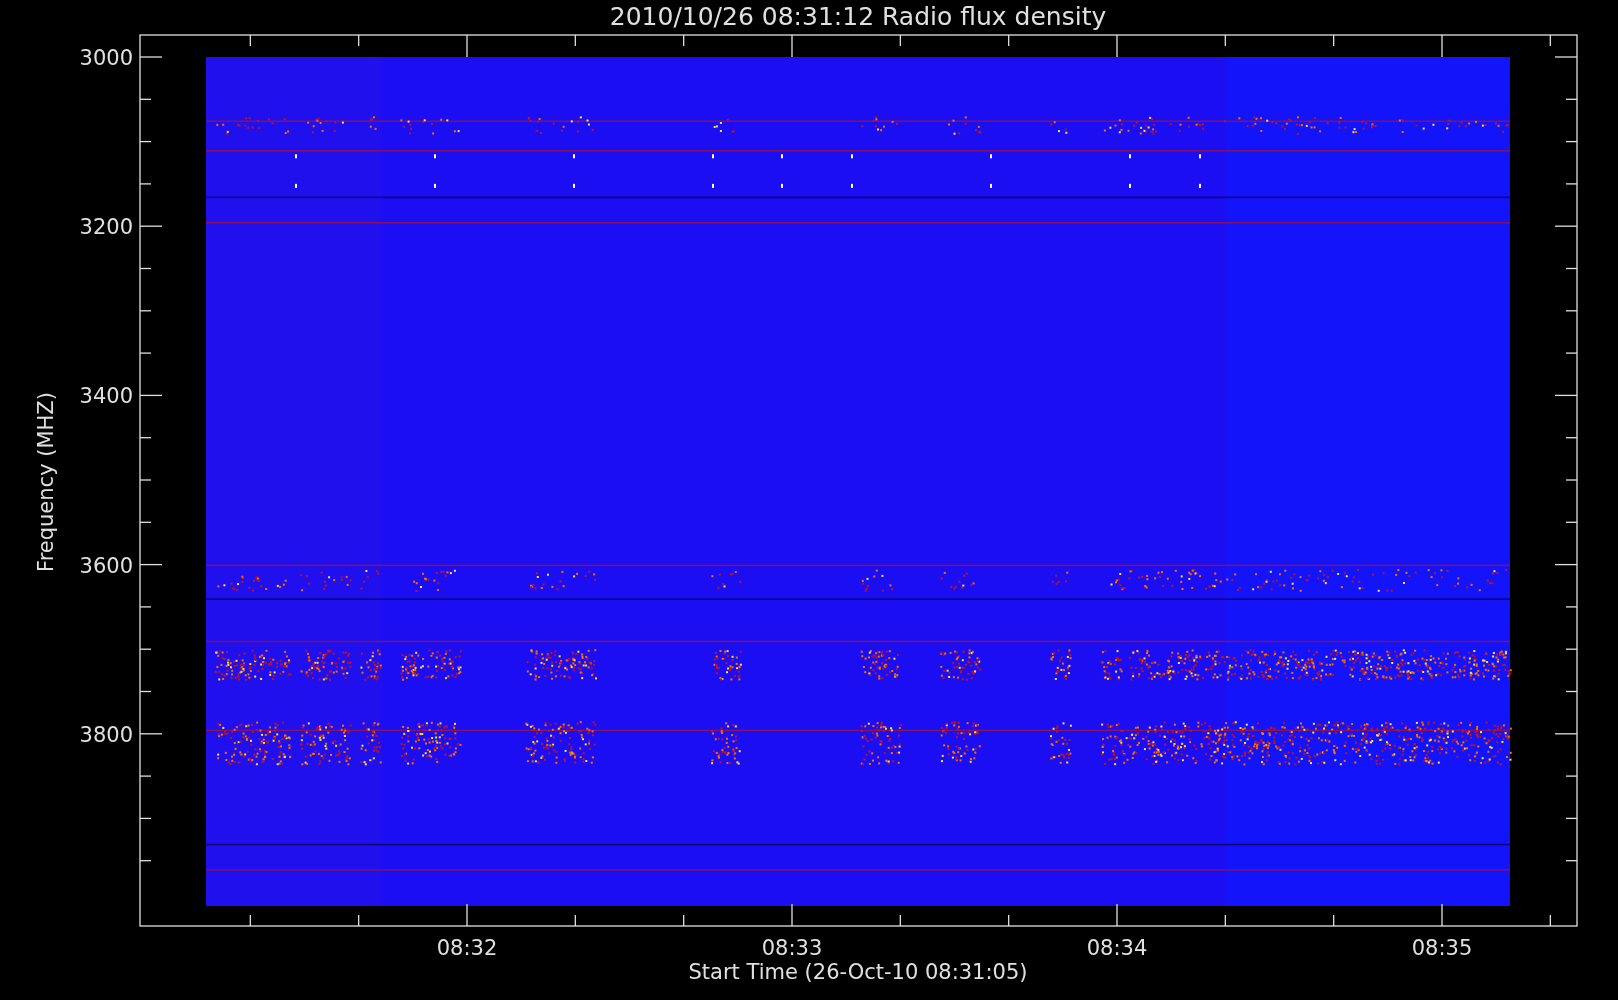  What do you see at coordinates (106, 565) in the screenshot?
I see `y-tick-label: 3600` at bounding box center [106, 565].